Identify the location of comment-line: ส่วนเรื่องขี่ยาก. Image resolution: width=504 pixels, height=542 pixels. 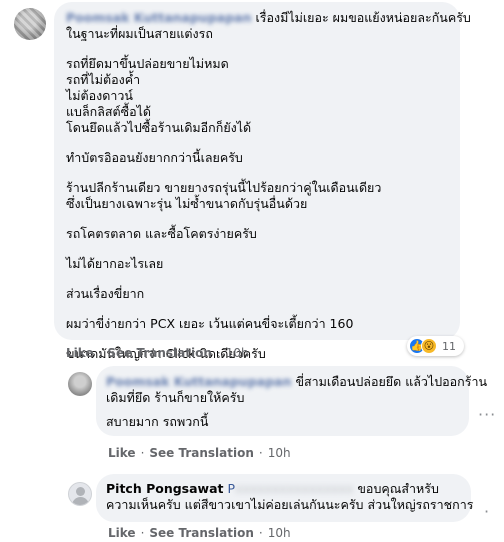
(105, 293).